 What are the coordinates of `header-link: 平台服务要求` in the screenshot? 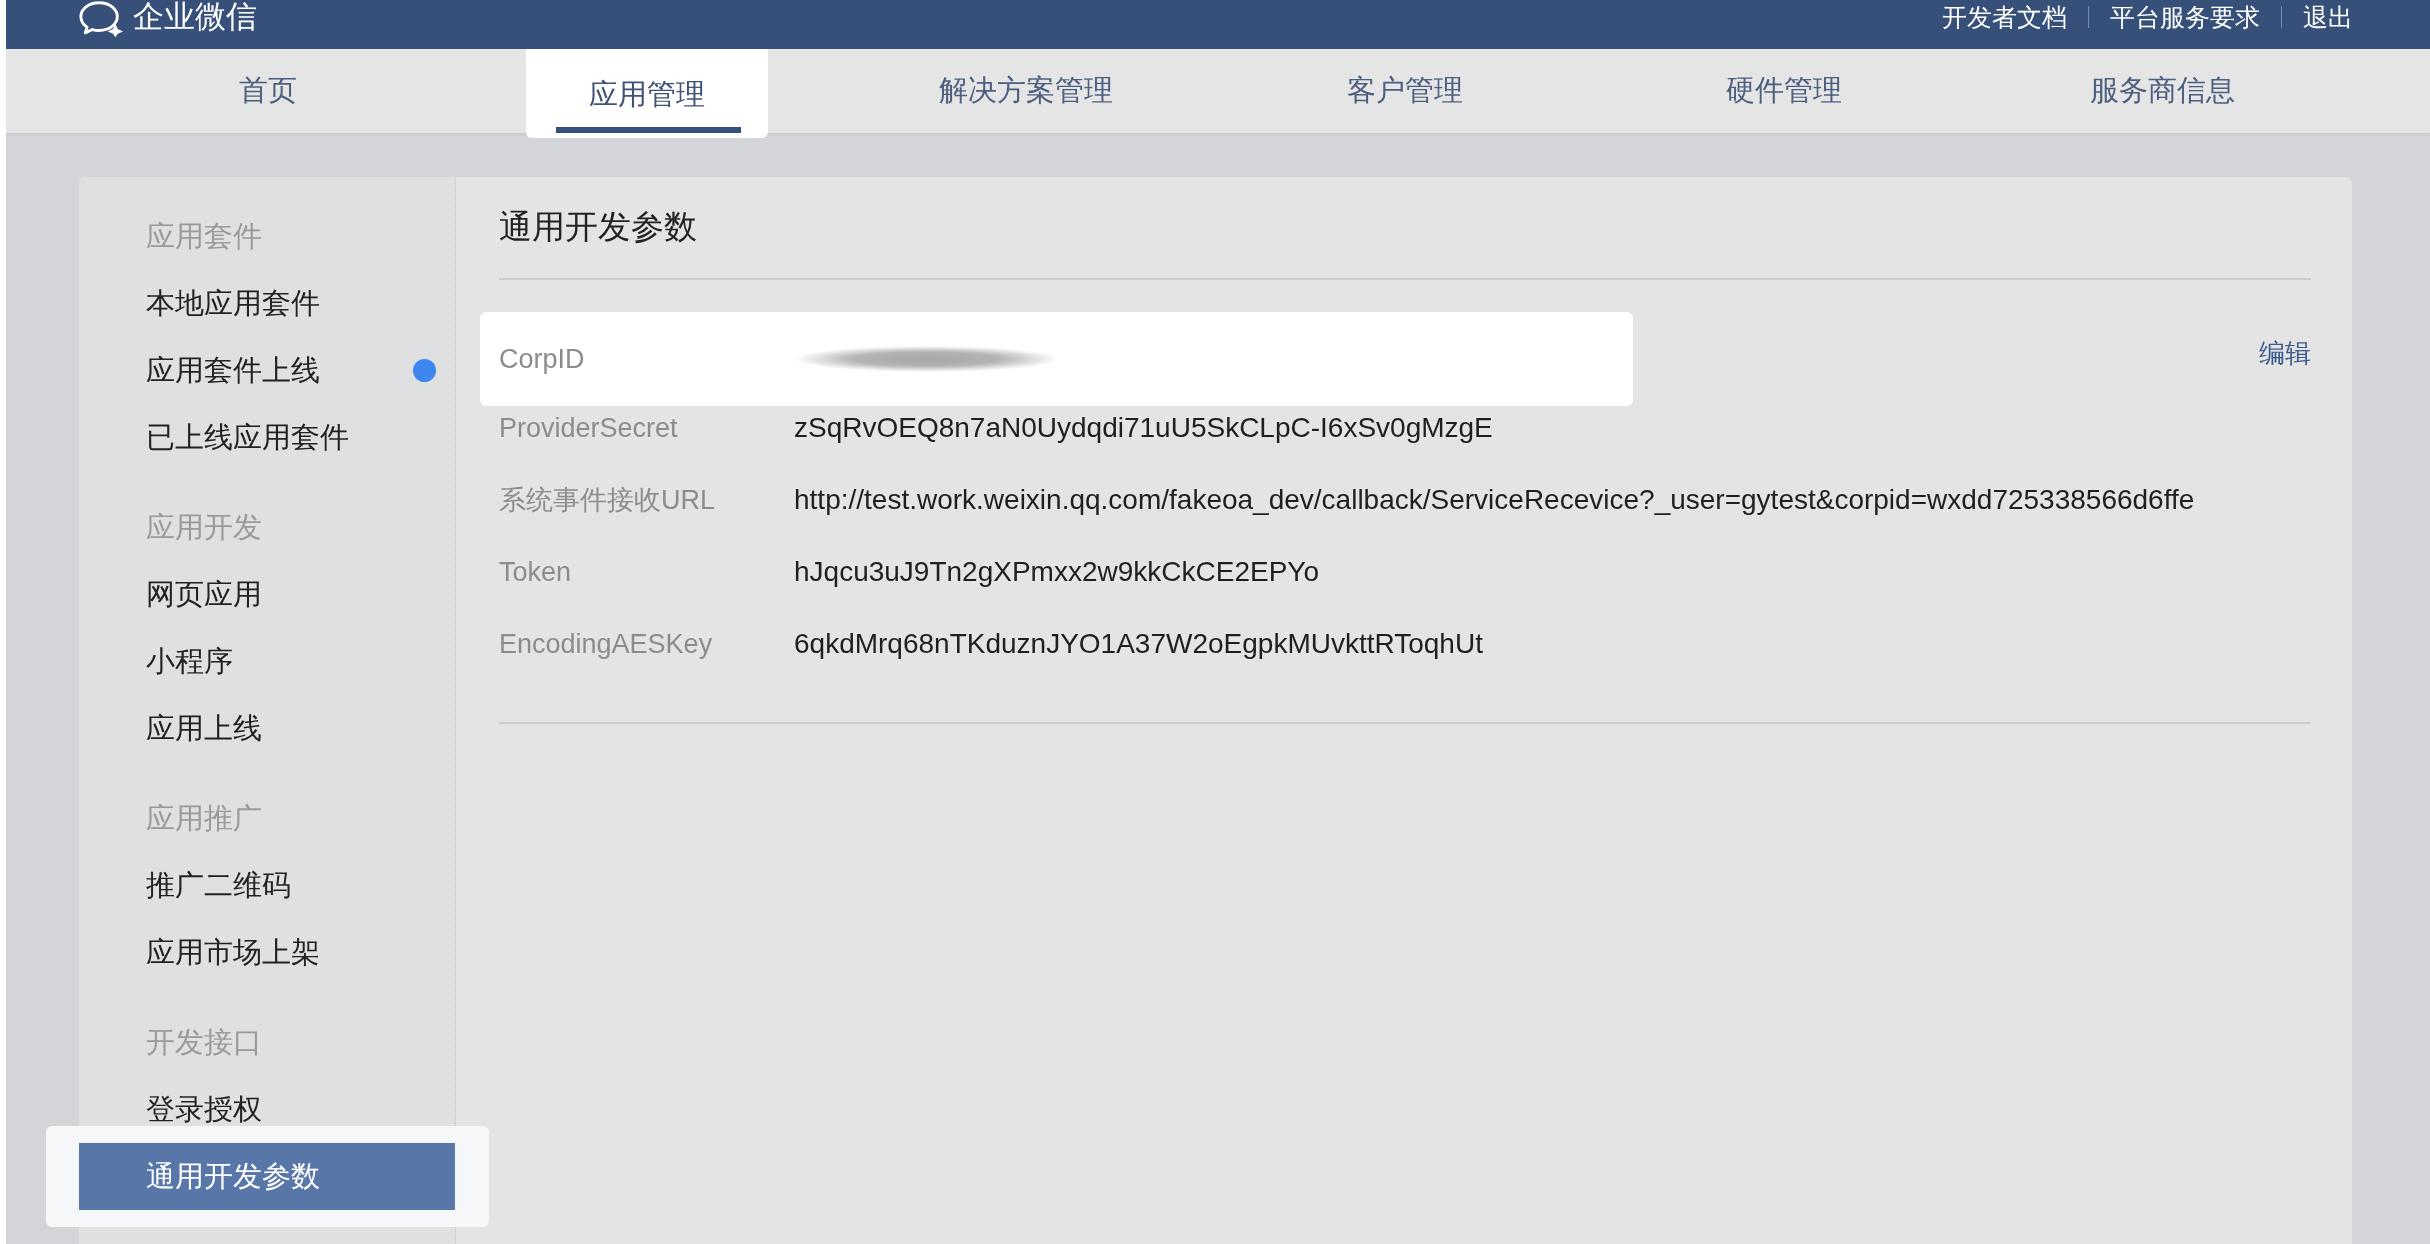 It's located at (2185, 17).